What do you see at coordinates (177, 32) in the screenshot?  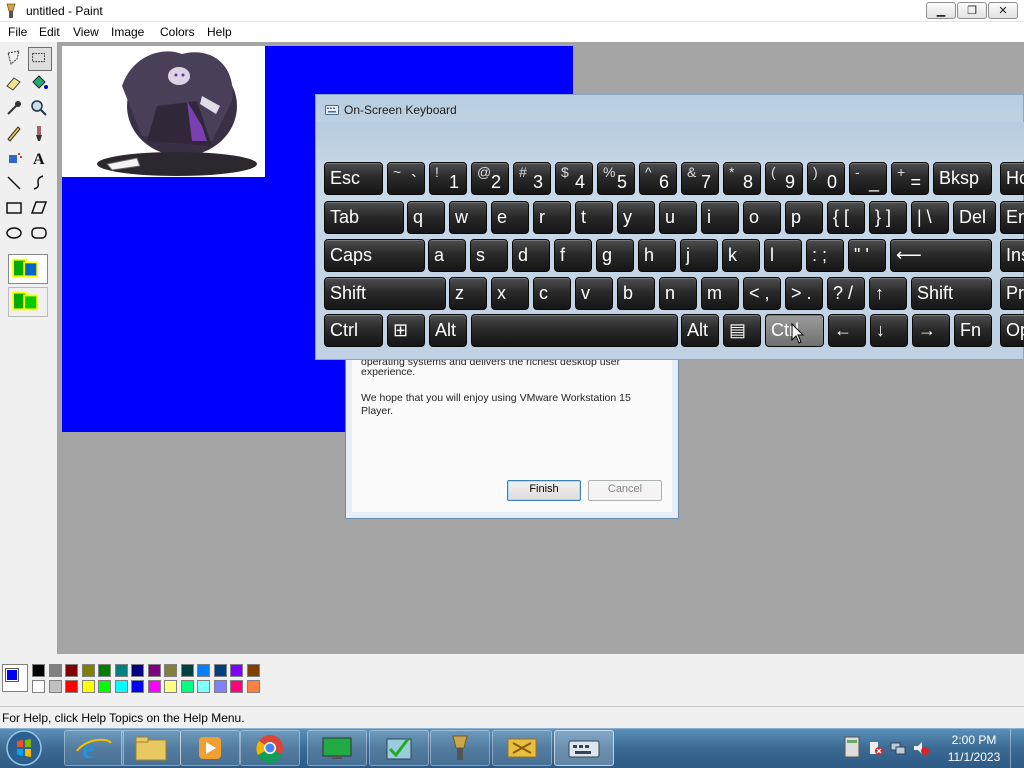 I see `menu-colors: Colors` at bounding box center [177, 32].